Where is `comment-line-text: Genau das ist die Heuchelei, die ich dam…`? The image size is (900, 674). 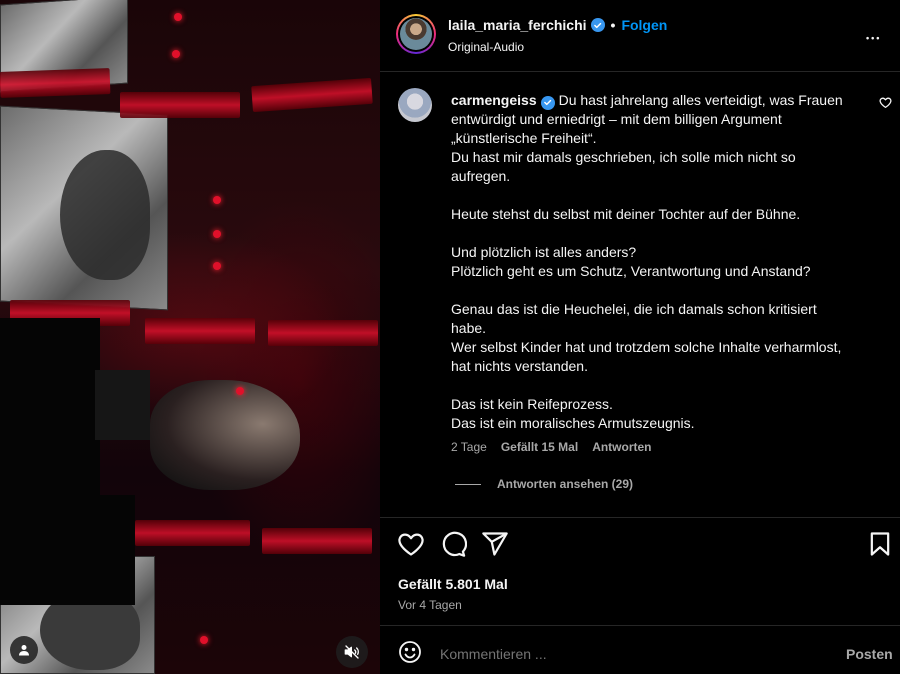 comment-line-text: Genau das ist die Heuchelei, die ich dam… is located at coordinates (634, 309).